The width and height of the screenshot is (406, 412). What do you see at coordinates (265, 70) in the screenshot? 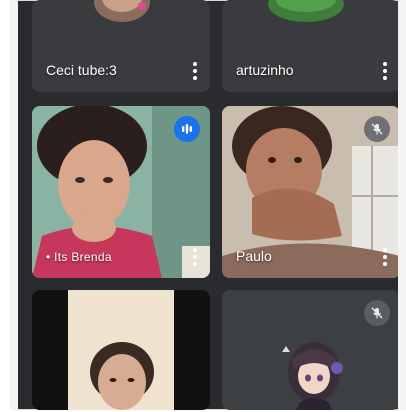
I see `participant-name: artuzinho` at bounding box center [265, 70].